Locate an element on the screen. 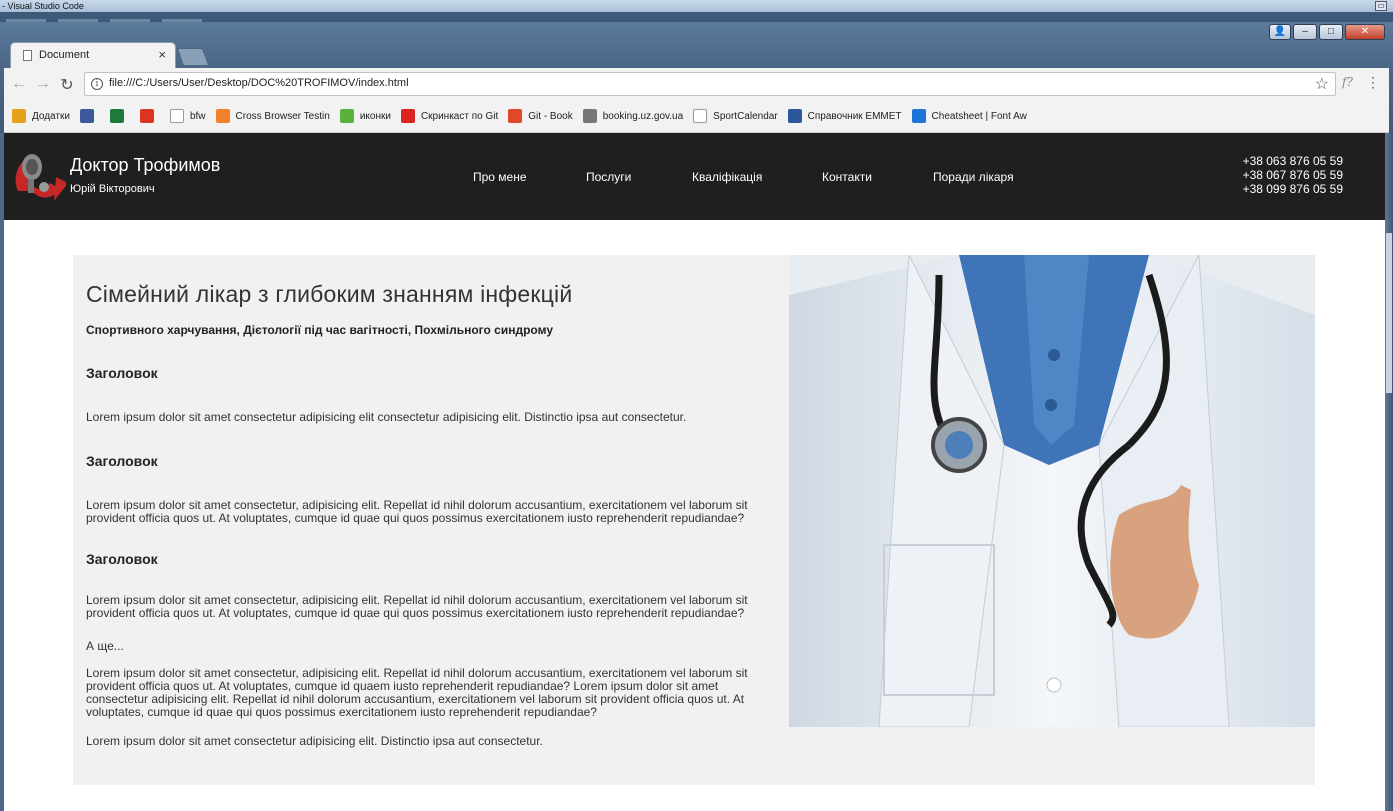  phone-number: +38 067 876 05 59 is located at coordinates (1293, 175).